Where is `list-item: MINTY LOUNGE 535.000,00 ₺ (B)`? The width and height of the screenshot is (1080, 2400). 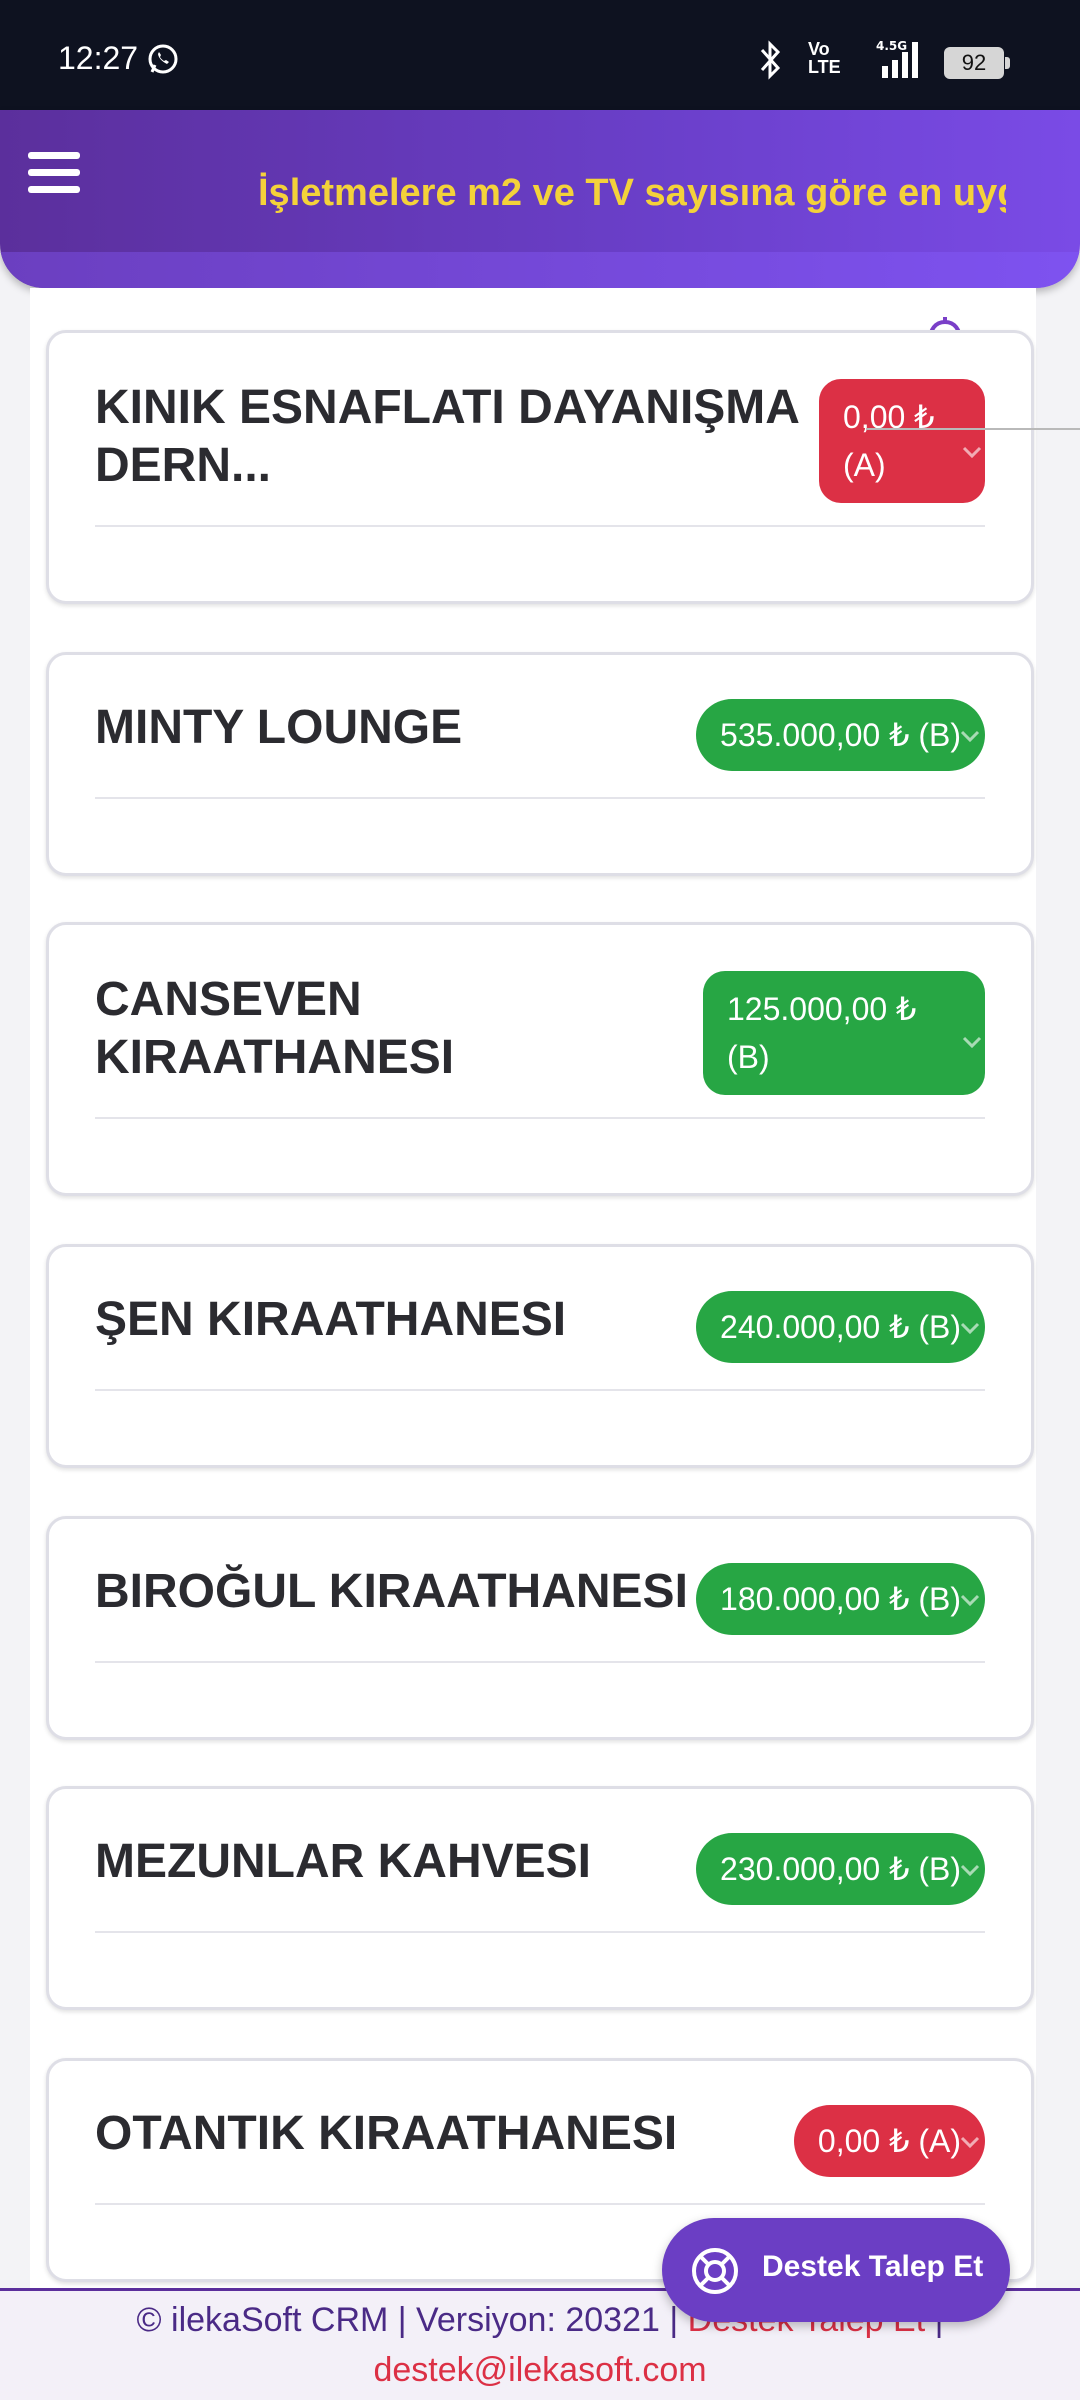 list-item: MINTY LOUNGE 535.000,00 ₺ (B) is located at coordinates (540, 764).